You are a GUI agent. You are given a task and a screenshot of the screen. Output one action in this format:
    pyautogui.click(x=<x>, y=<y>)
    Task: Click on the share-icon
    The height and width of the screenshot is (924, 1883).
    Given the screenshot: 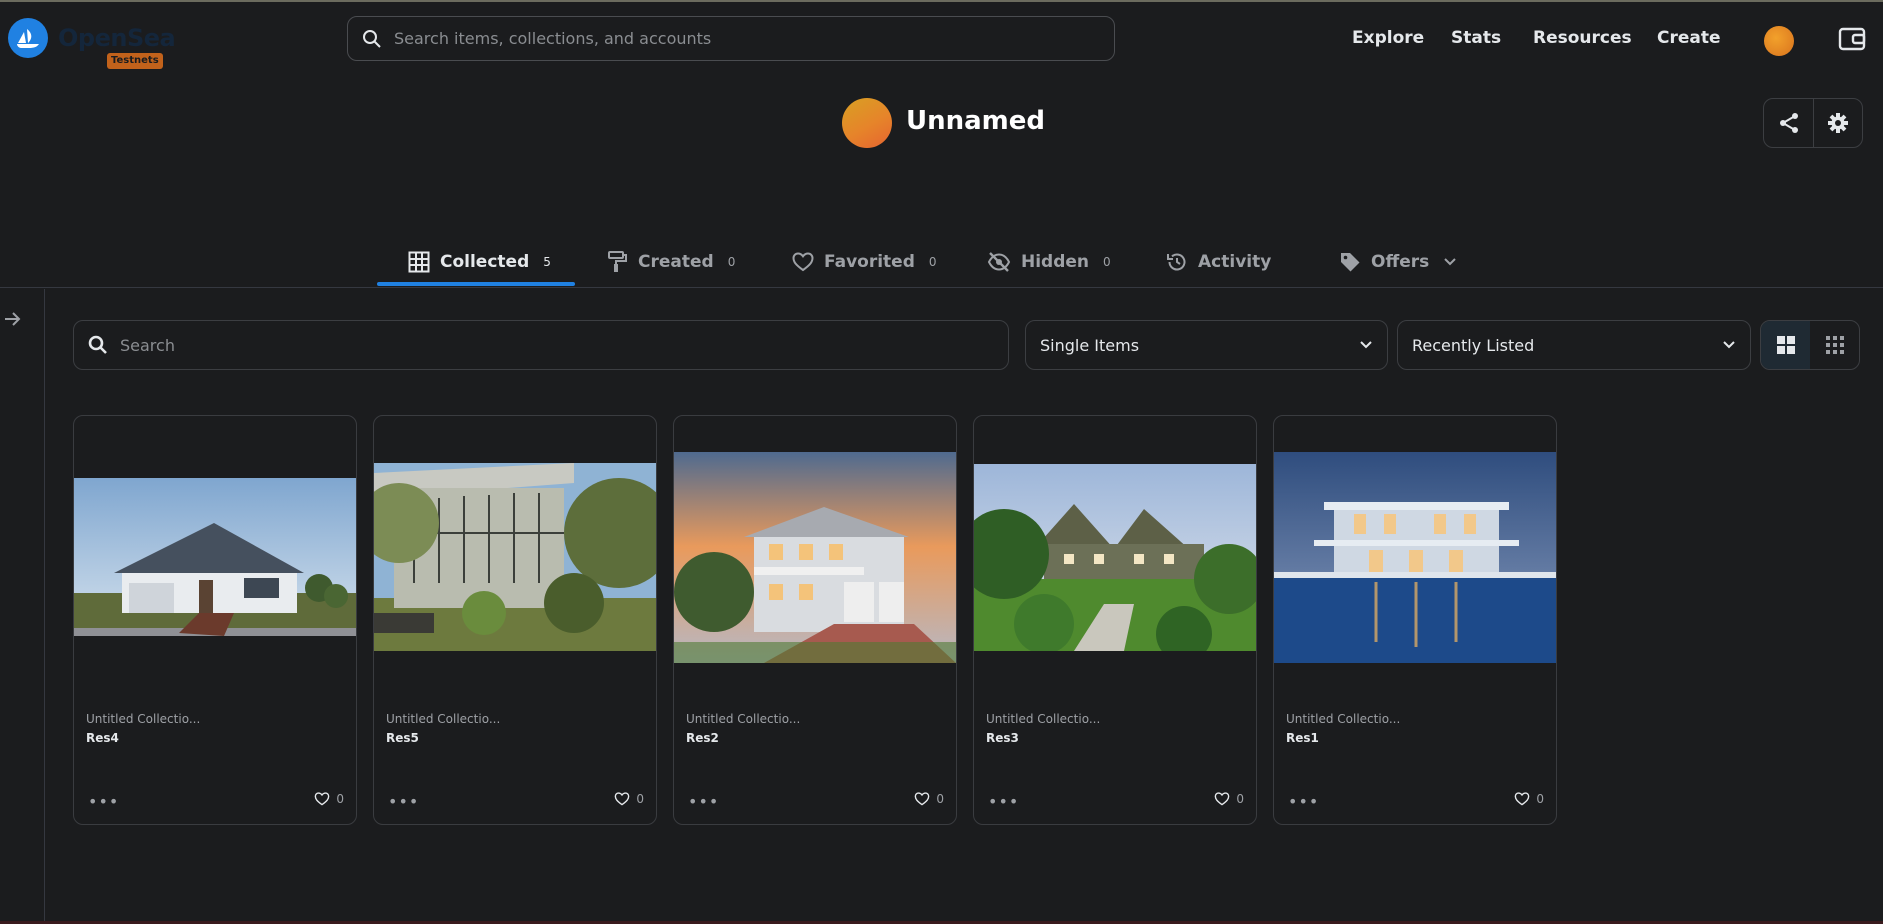 What is the action you would take?
    pyautogui.click(x=1788, y=123)
    